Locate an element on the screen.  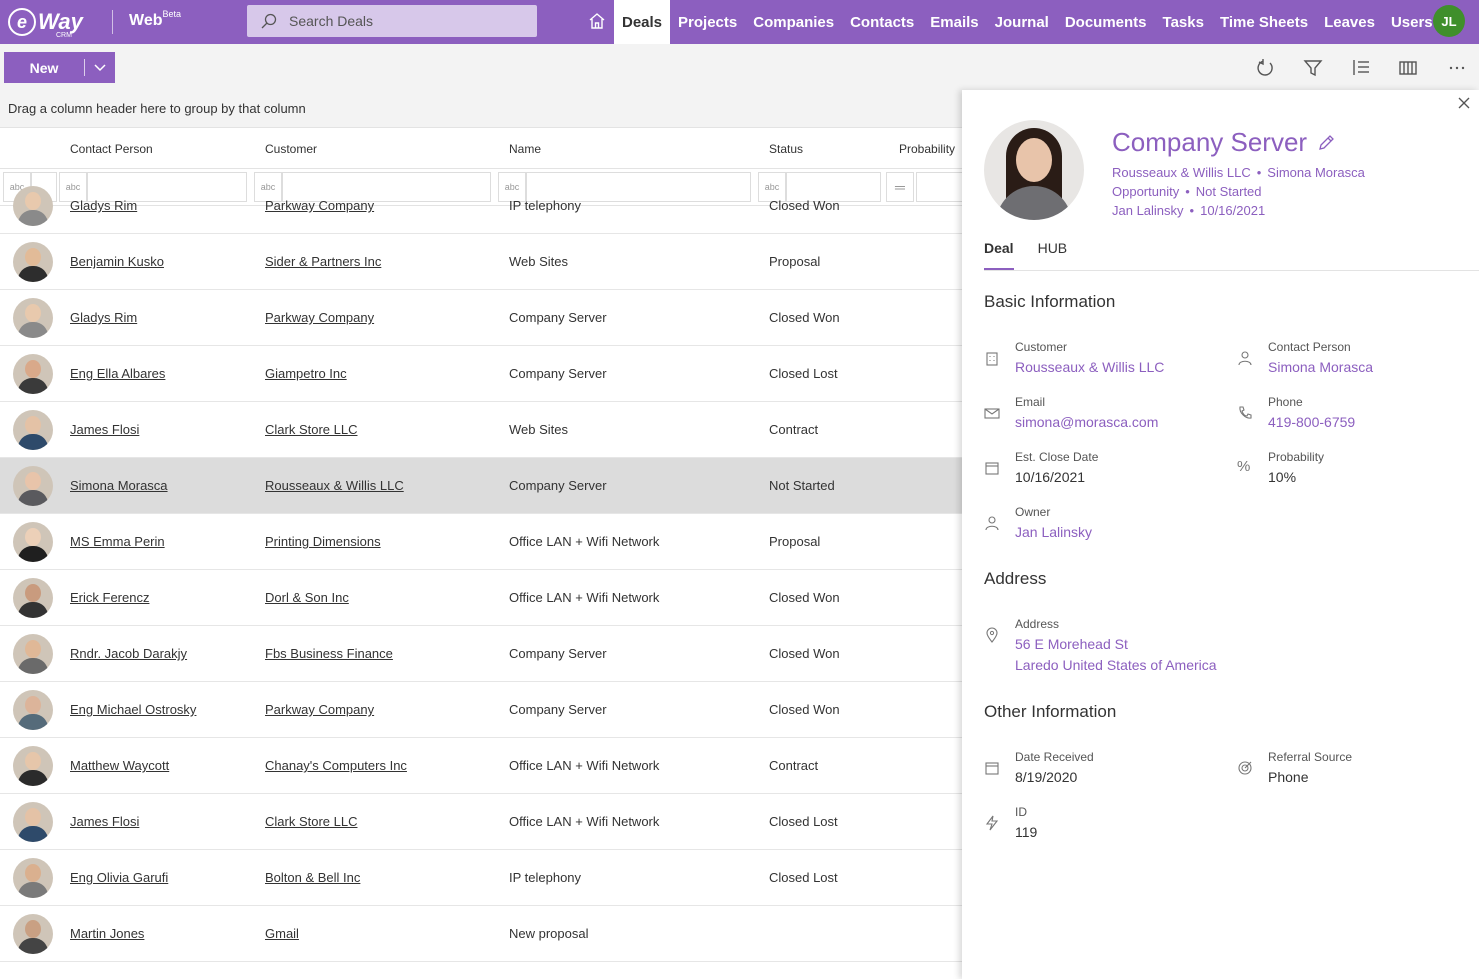
column-header-probability: Probability is located at coordinates (927, 149).